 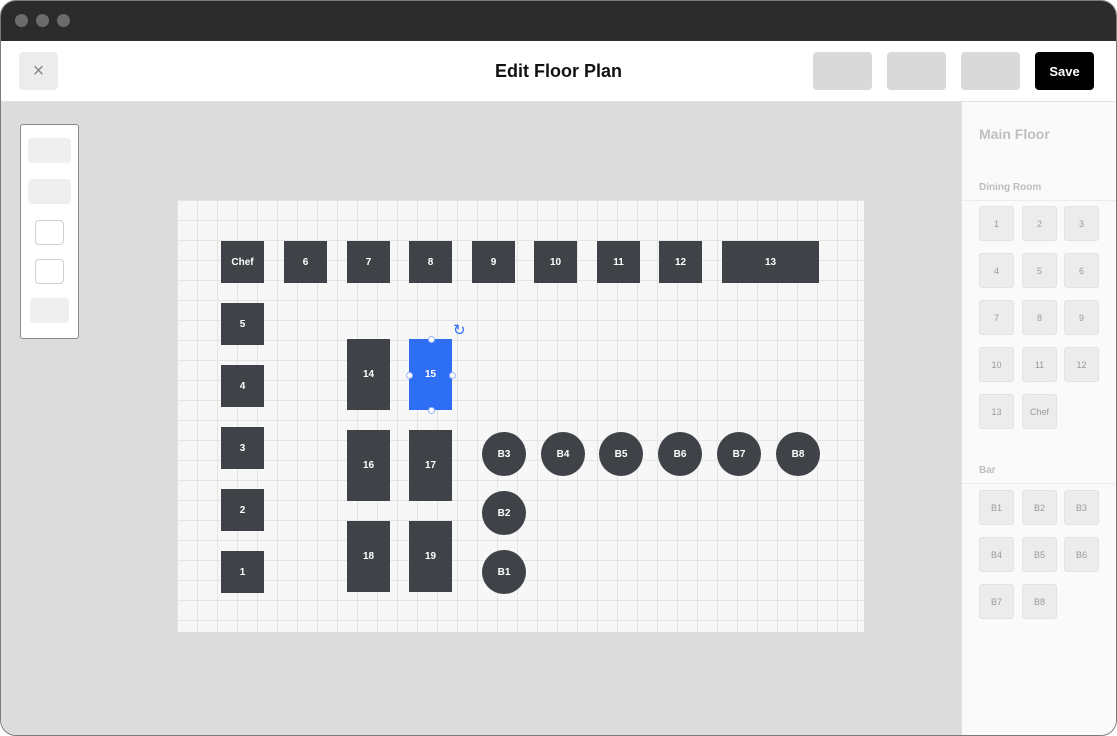 What do you see at coordinates (368, 556) in the screenshot?
I see `table-18: 18` at bounding box center [368, 556].